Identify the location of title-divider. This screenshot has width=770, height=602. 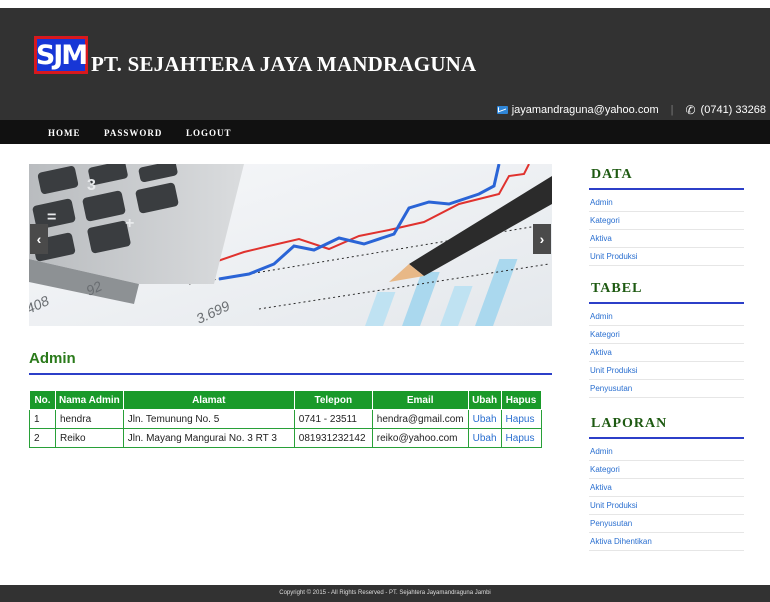
(290, 374).